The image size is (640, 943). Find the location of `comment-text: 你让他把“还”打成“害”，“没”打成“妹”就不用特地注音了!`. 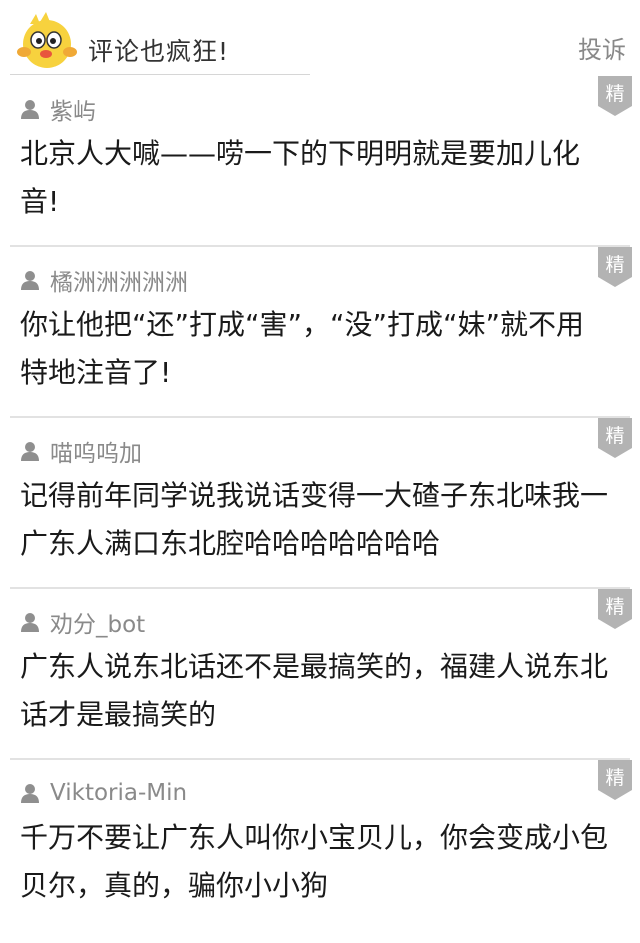

comment-text: 你让他把“还”打成“害”，“没”打成“妹”就不用特地注音了! is located at coordinates (302, 348).